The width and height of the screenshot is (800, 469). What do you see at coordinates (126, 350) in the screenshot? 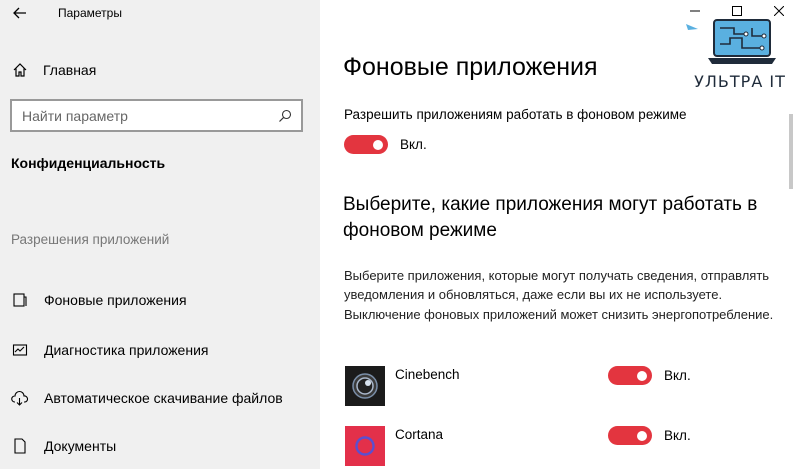
I see `sidebar-item-label: Диагностика приложения` at bounding box center [126, 350].